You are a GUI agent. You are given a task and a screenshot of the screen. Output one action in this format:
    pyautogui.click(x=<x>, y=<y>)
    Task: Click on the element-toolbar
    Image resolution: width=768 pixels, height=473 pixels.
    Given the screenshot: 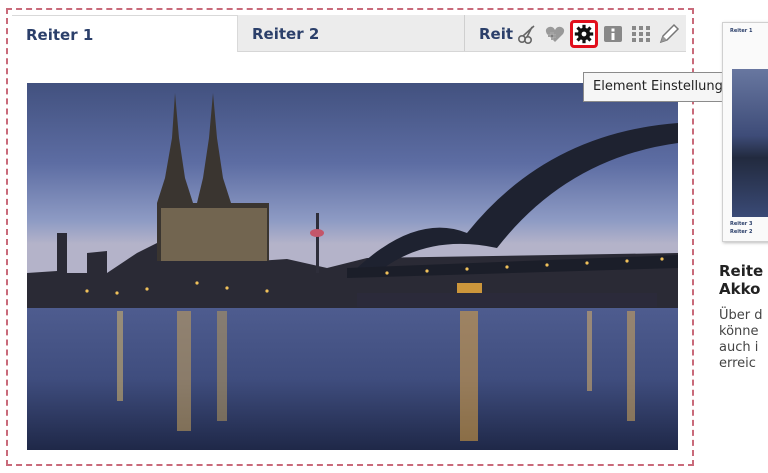 What is the action you would take?
    pyautogui.click(x=598, y=34)
    